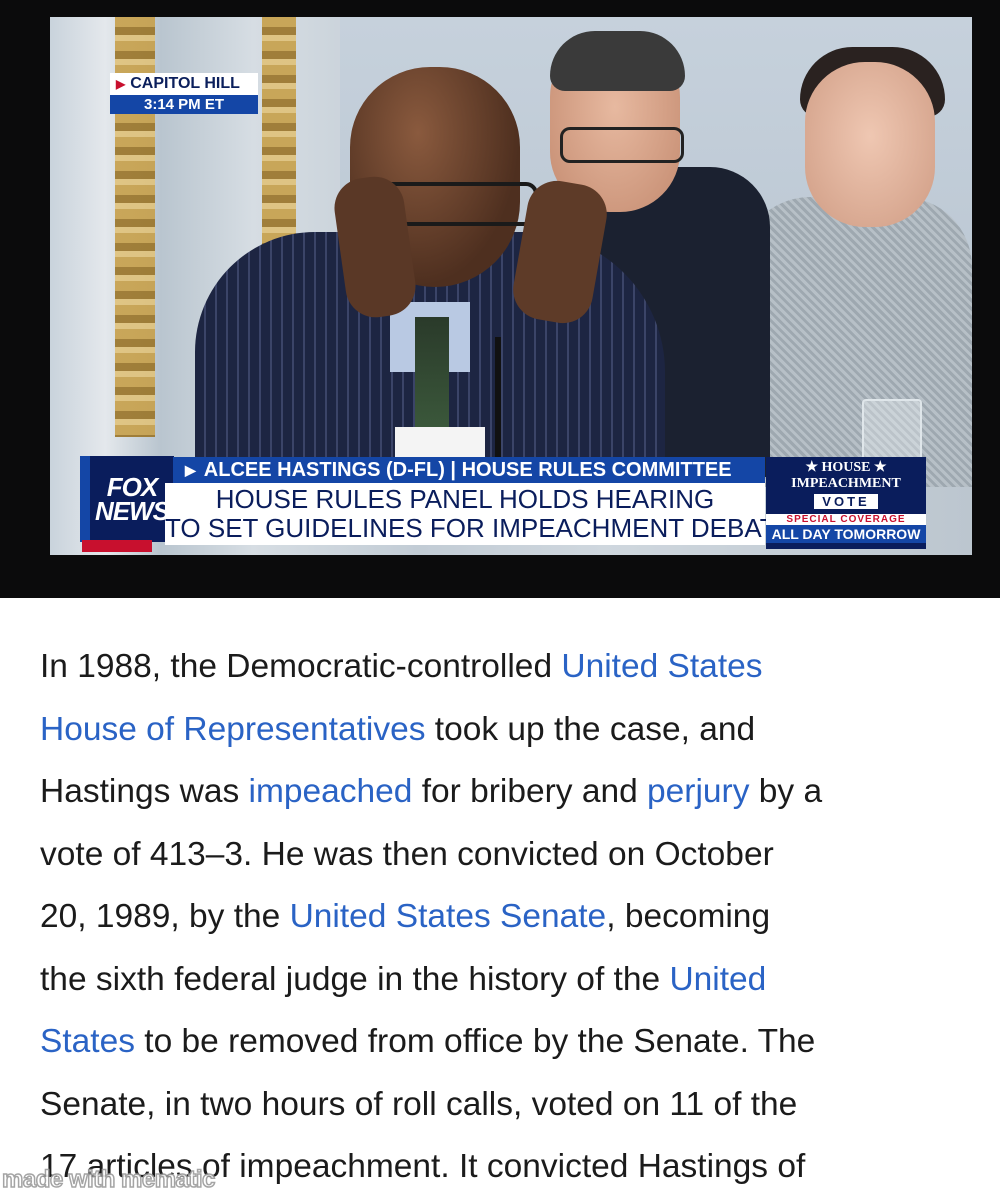 This screenshot has height=1200, width=1000. Describe the element at coordinates (856, 342) in the screenshot. I see `staffer-woman` at that location.